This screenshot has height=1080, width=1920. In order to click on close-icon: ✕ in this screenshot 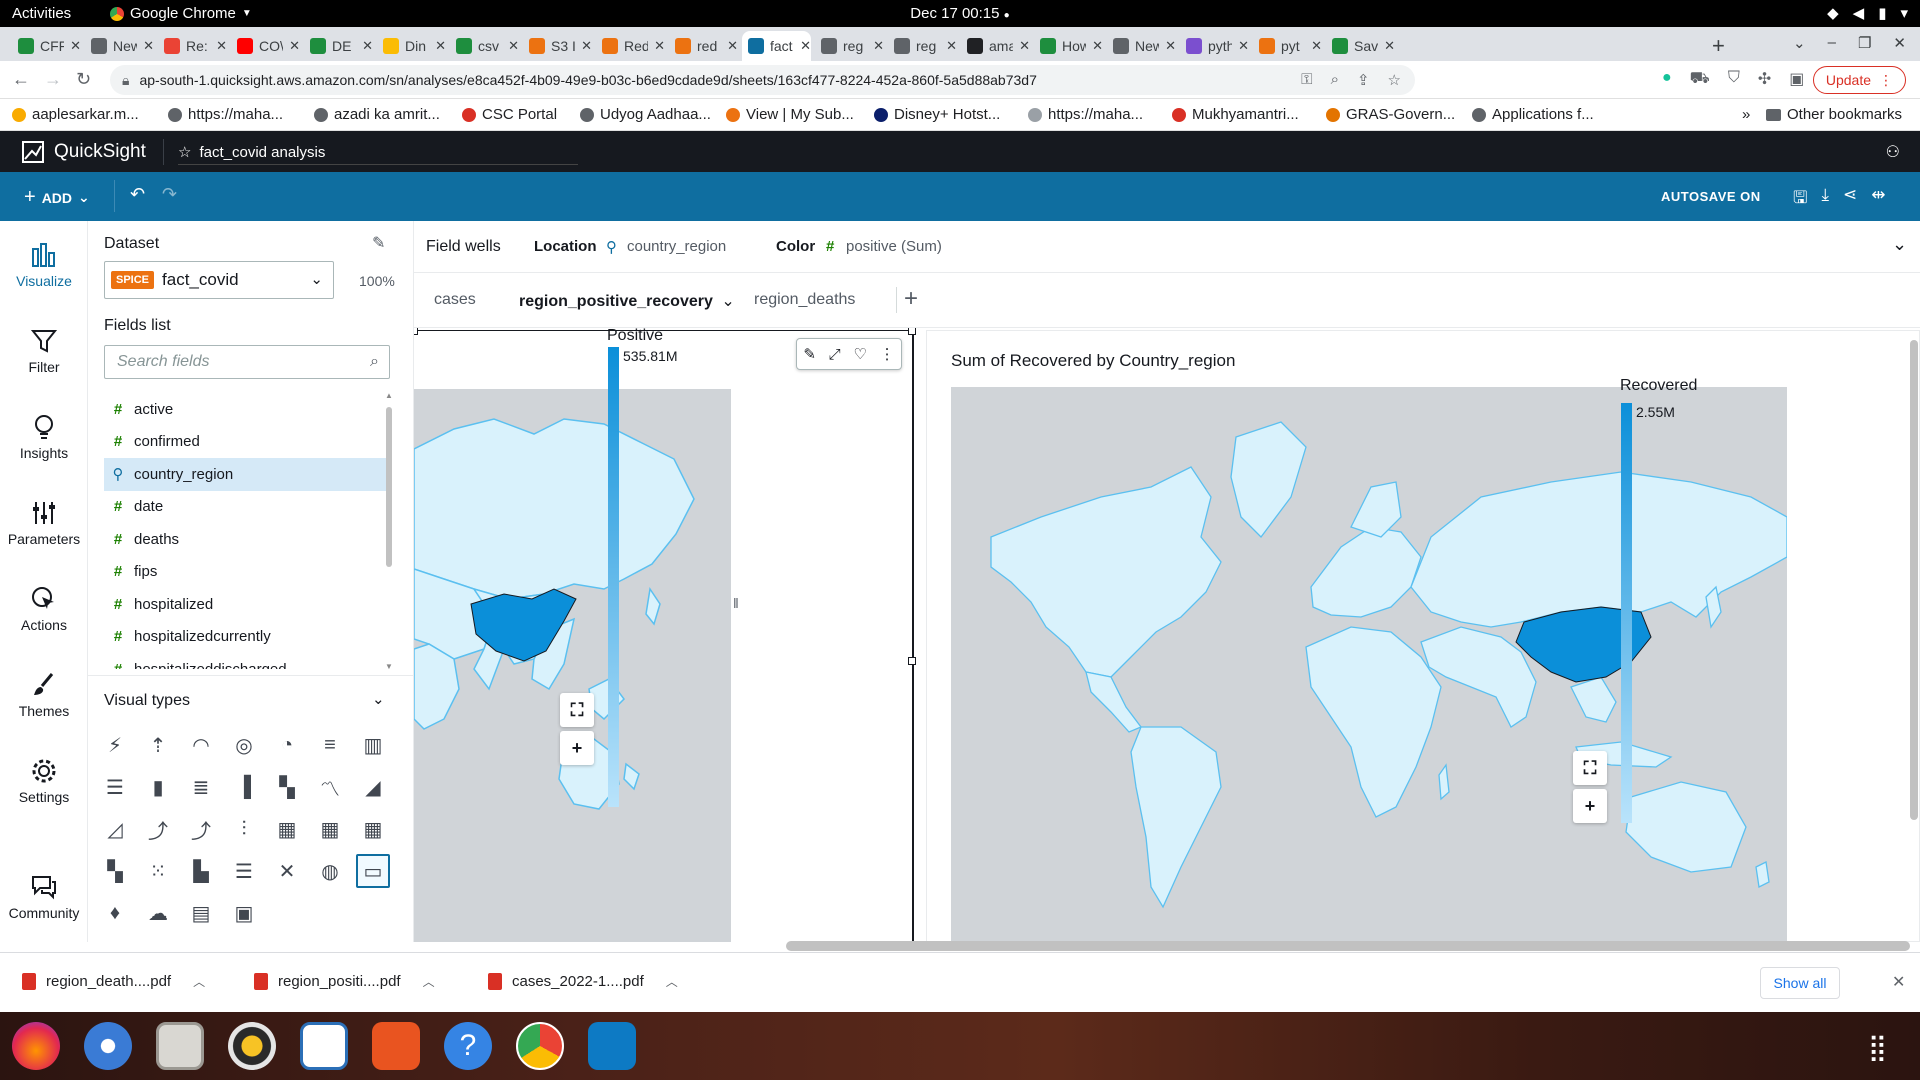, I will do `click(1898, 982)`.